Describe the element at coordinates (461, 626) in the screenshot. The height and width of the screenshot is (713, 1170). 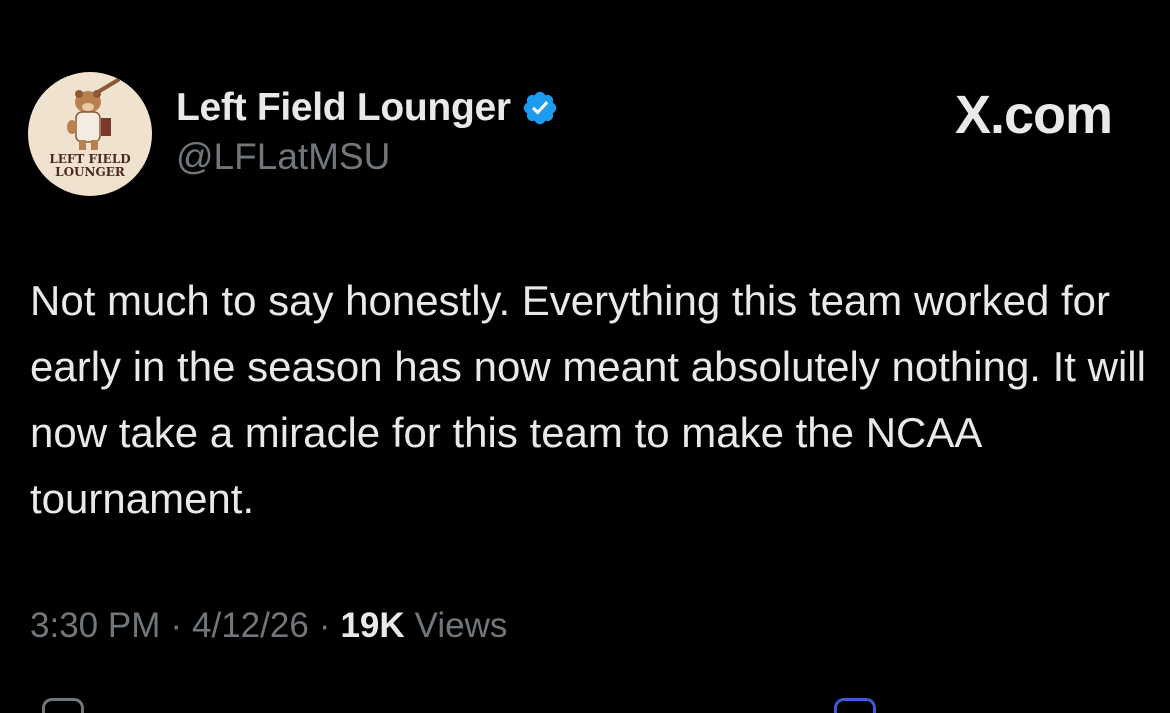
I see `views-label: Views` at that location.